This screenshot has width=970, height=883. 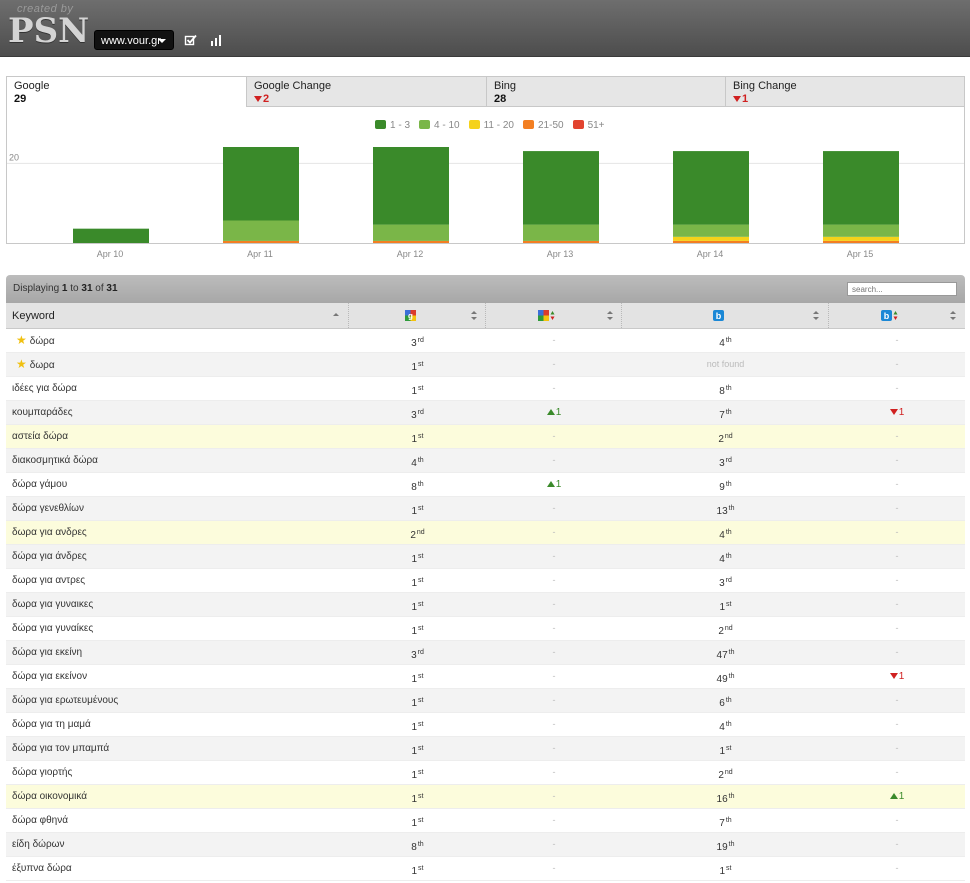 I want to click on column-bing: b, so click(x=725, y=315).